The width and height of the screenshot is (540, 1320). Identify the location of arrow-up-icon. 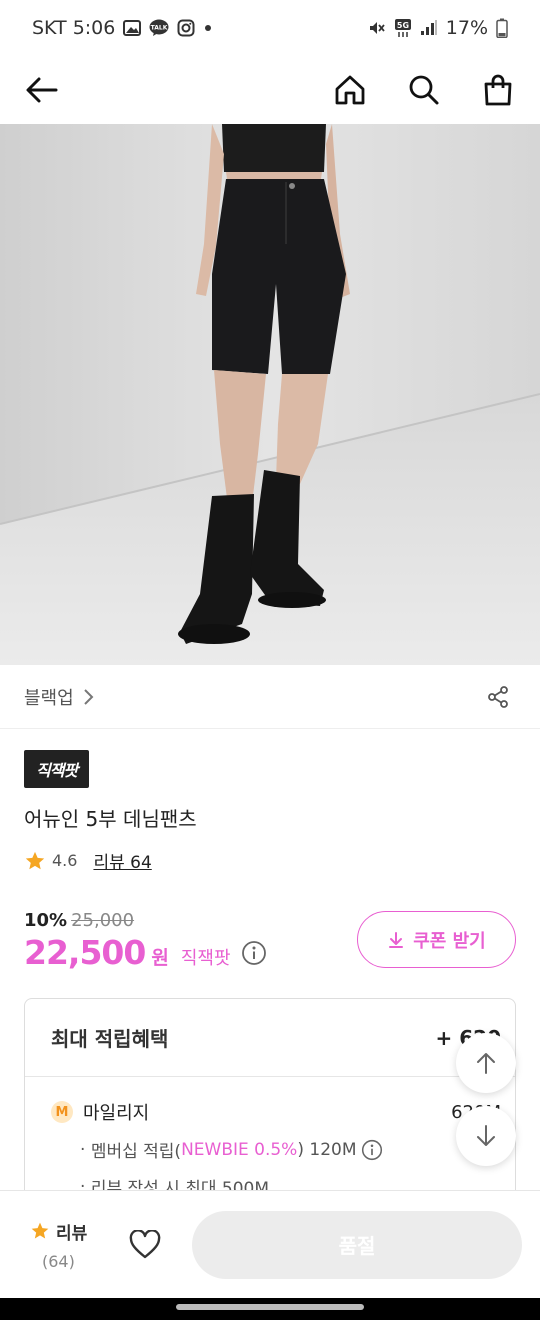
(486, 1063).